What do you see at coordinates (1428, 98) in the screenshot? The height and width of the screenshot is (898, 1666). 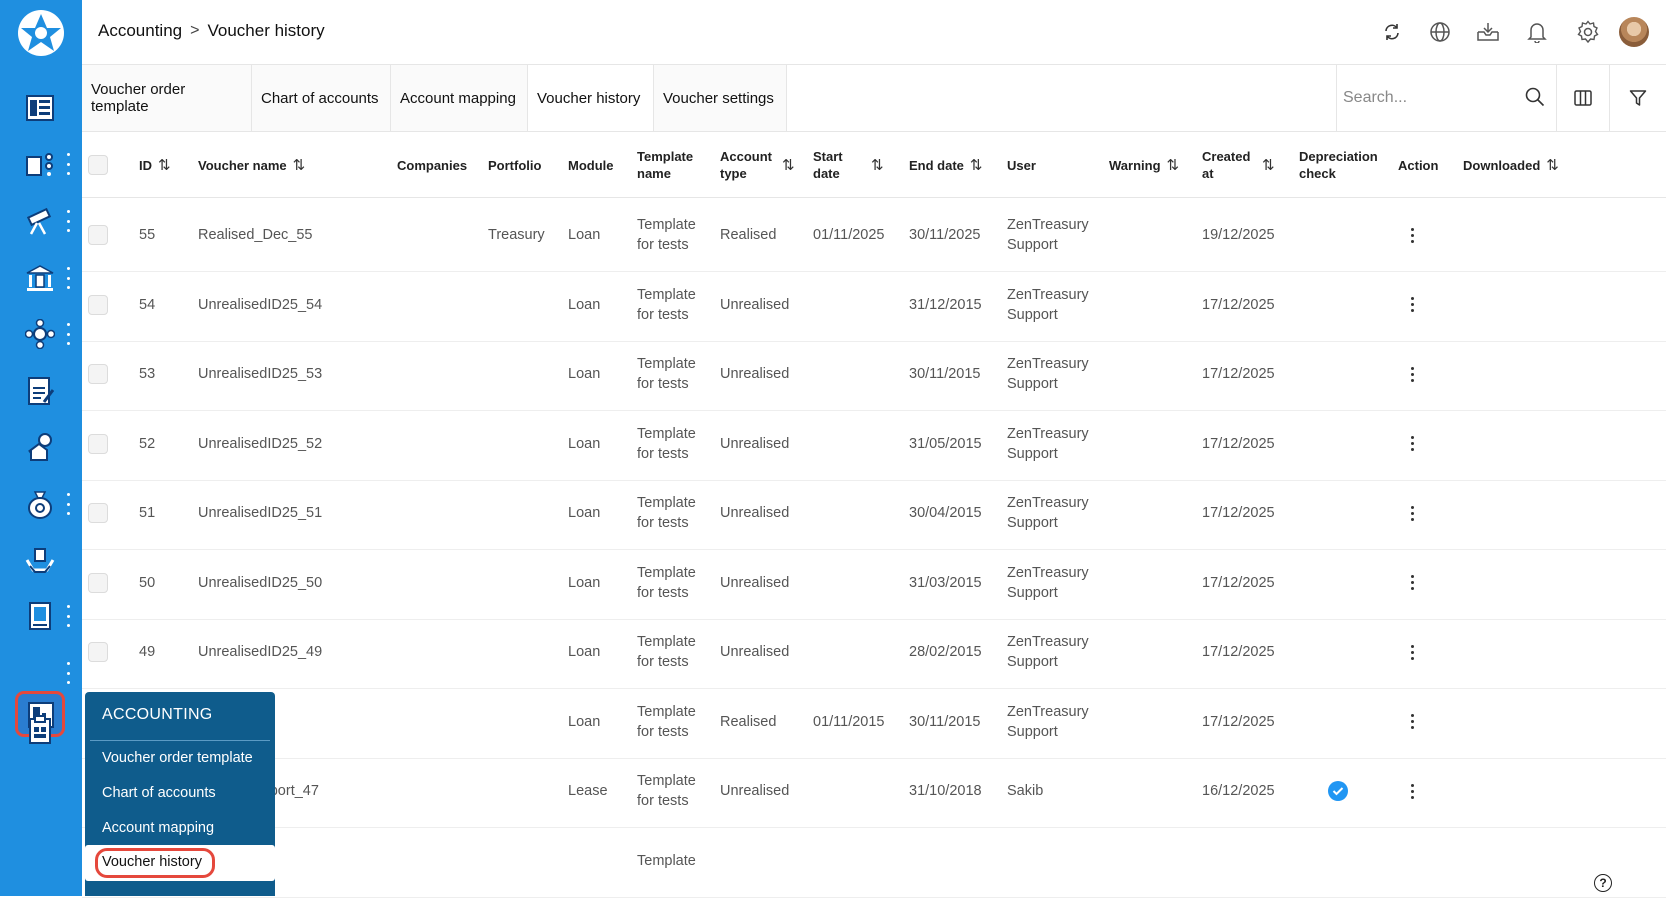 I see `search-input` at bounding box center [1428, 98].